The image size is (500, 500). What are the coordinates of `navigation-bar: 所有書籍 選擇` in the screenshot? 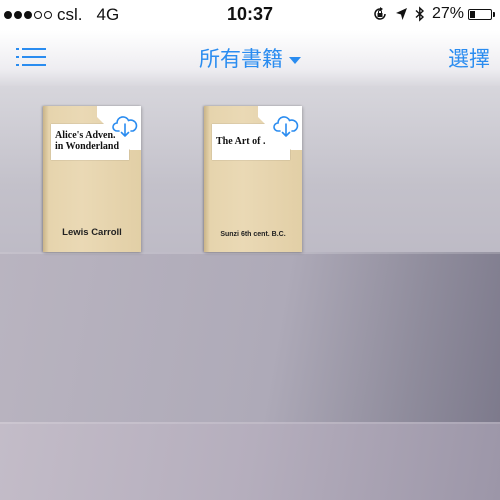 It's located at (250, 58).